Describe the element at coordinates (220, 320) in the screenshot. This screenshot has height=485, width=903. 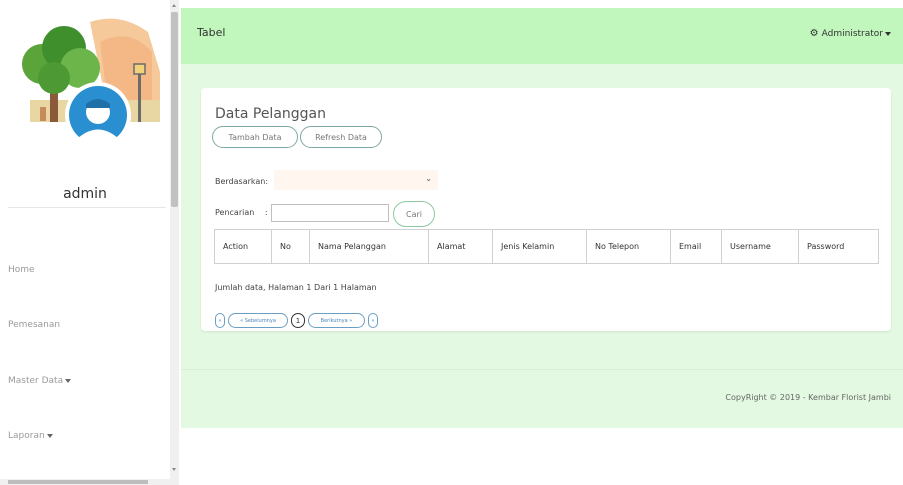
I see `first-page-button: «` at that location.